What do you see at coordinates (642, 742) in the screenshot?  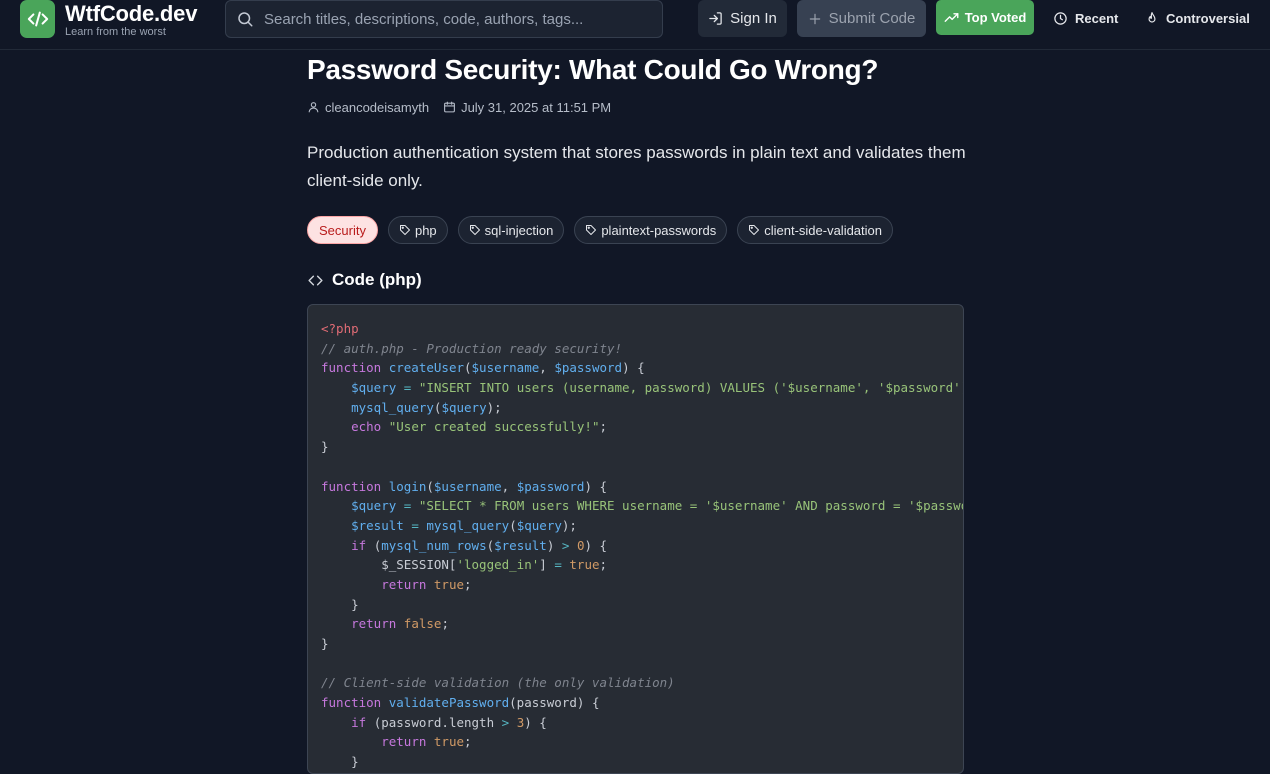 I see `code-line: return true;` at bounding box center [642, 742].